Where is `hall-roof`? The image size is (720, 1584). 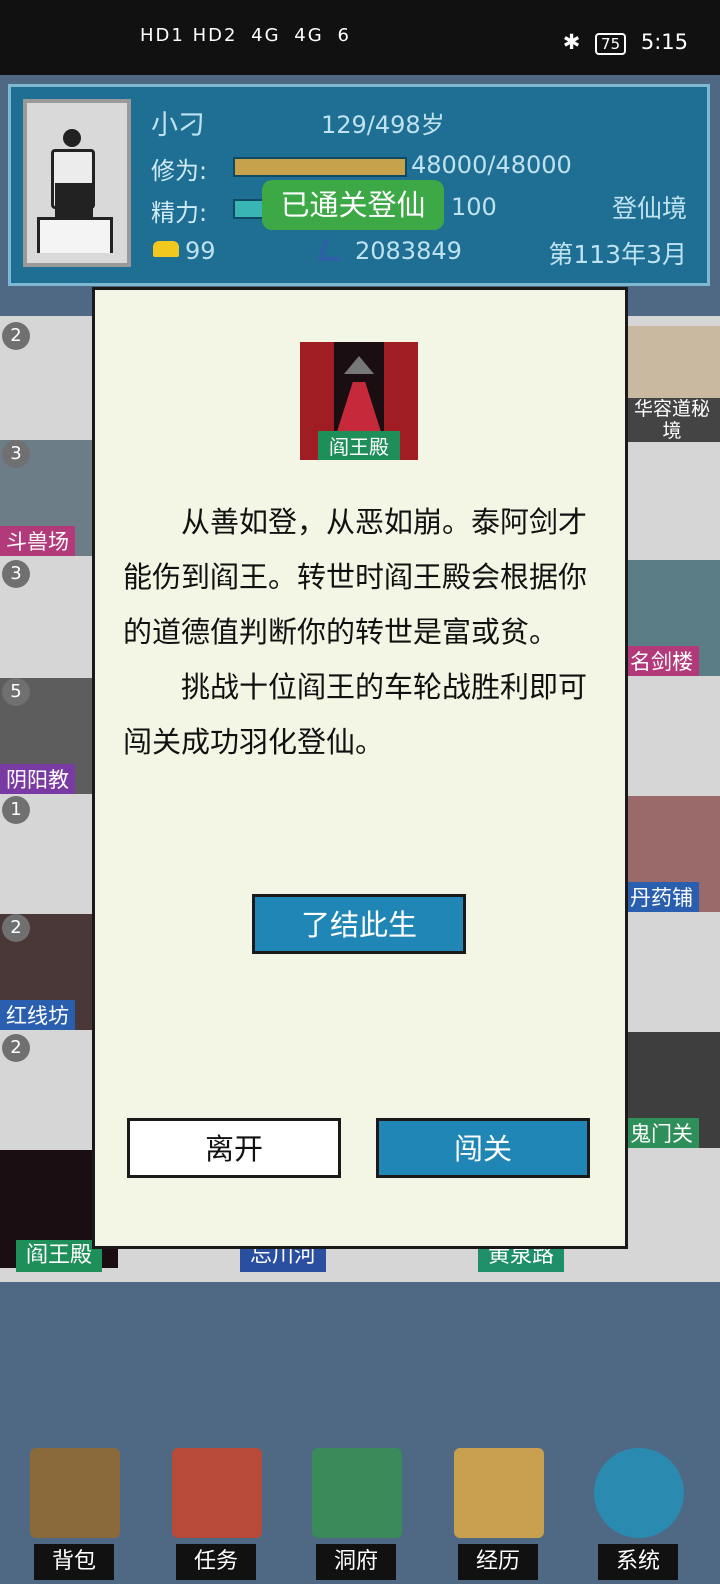
hall-roof is located at coordinates (359, 365).